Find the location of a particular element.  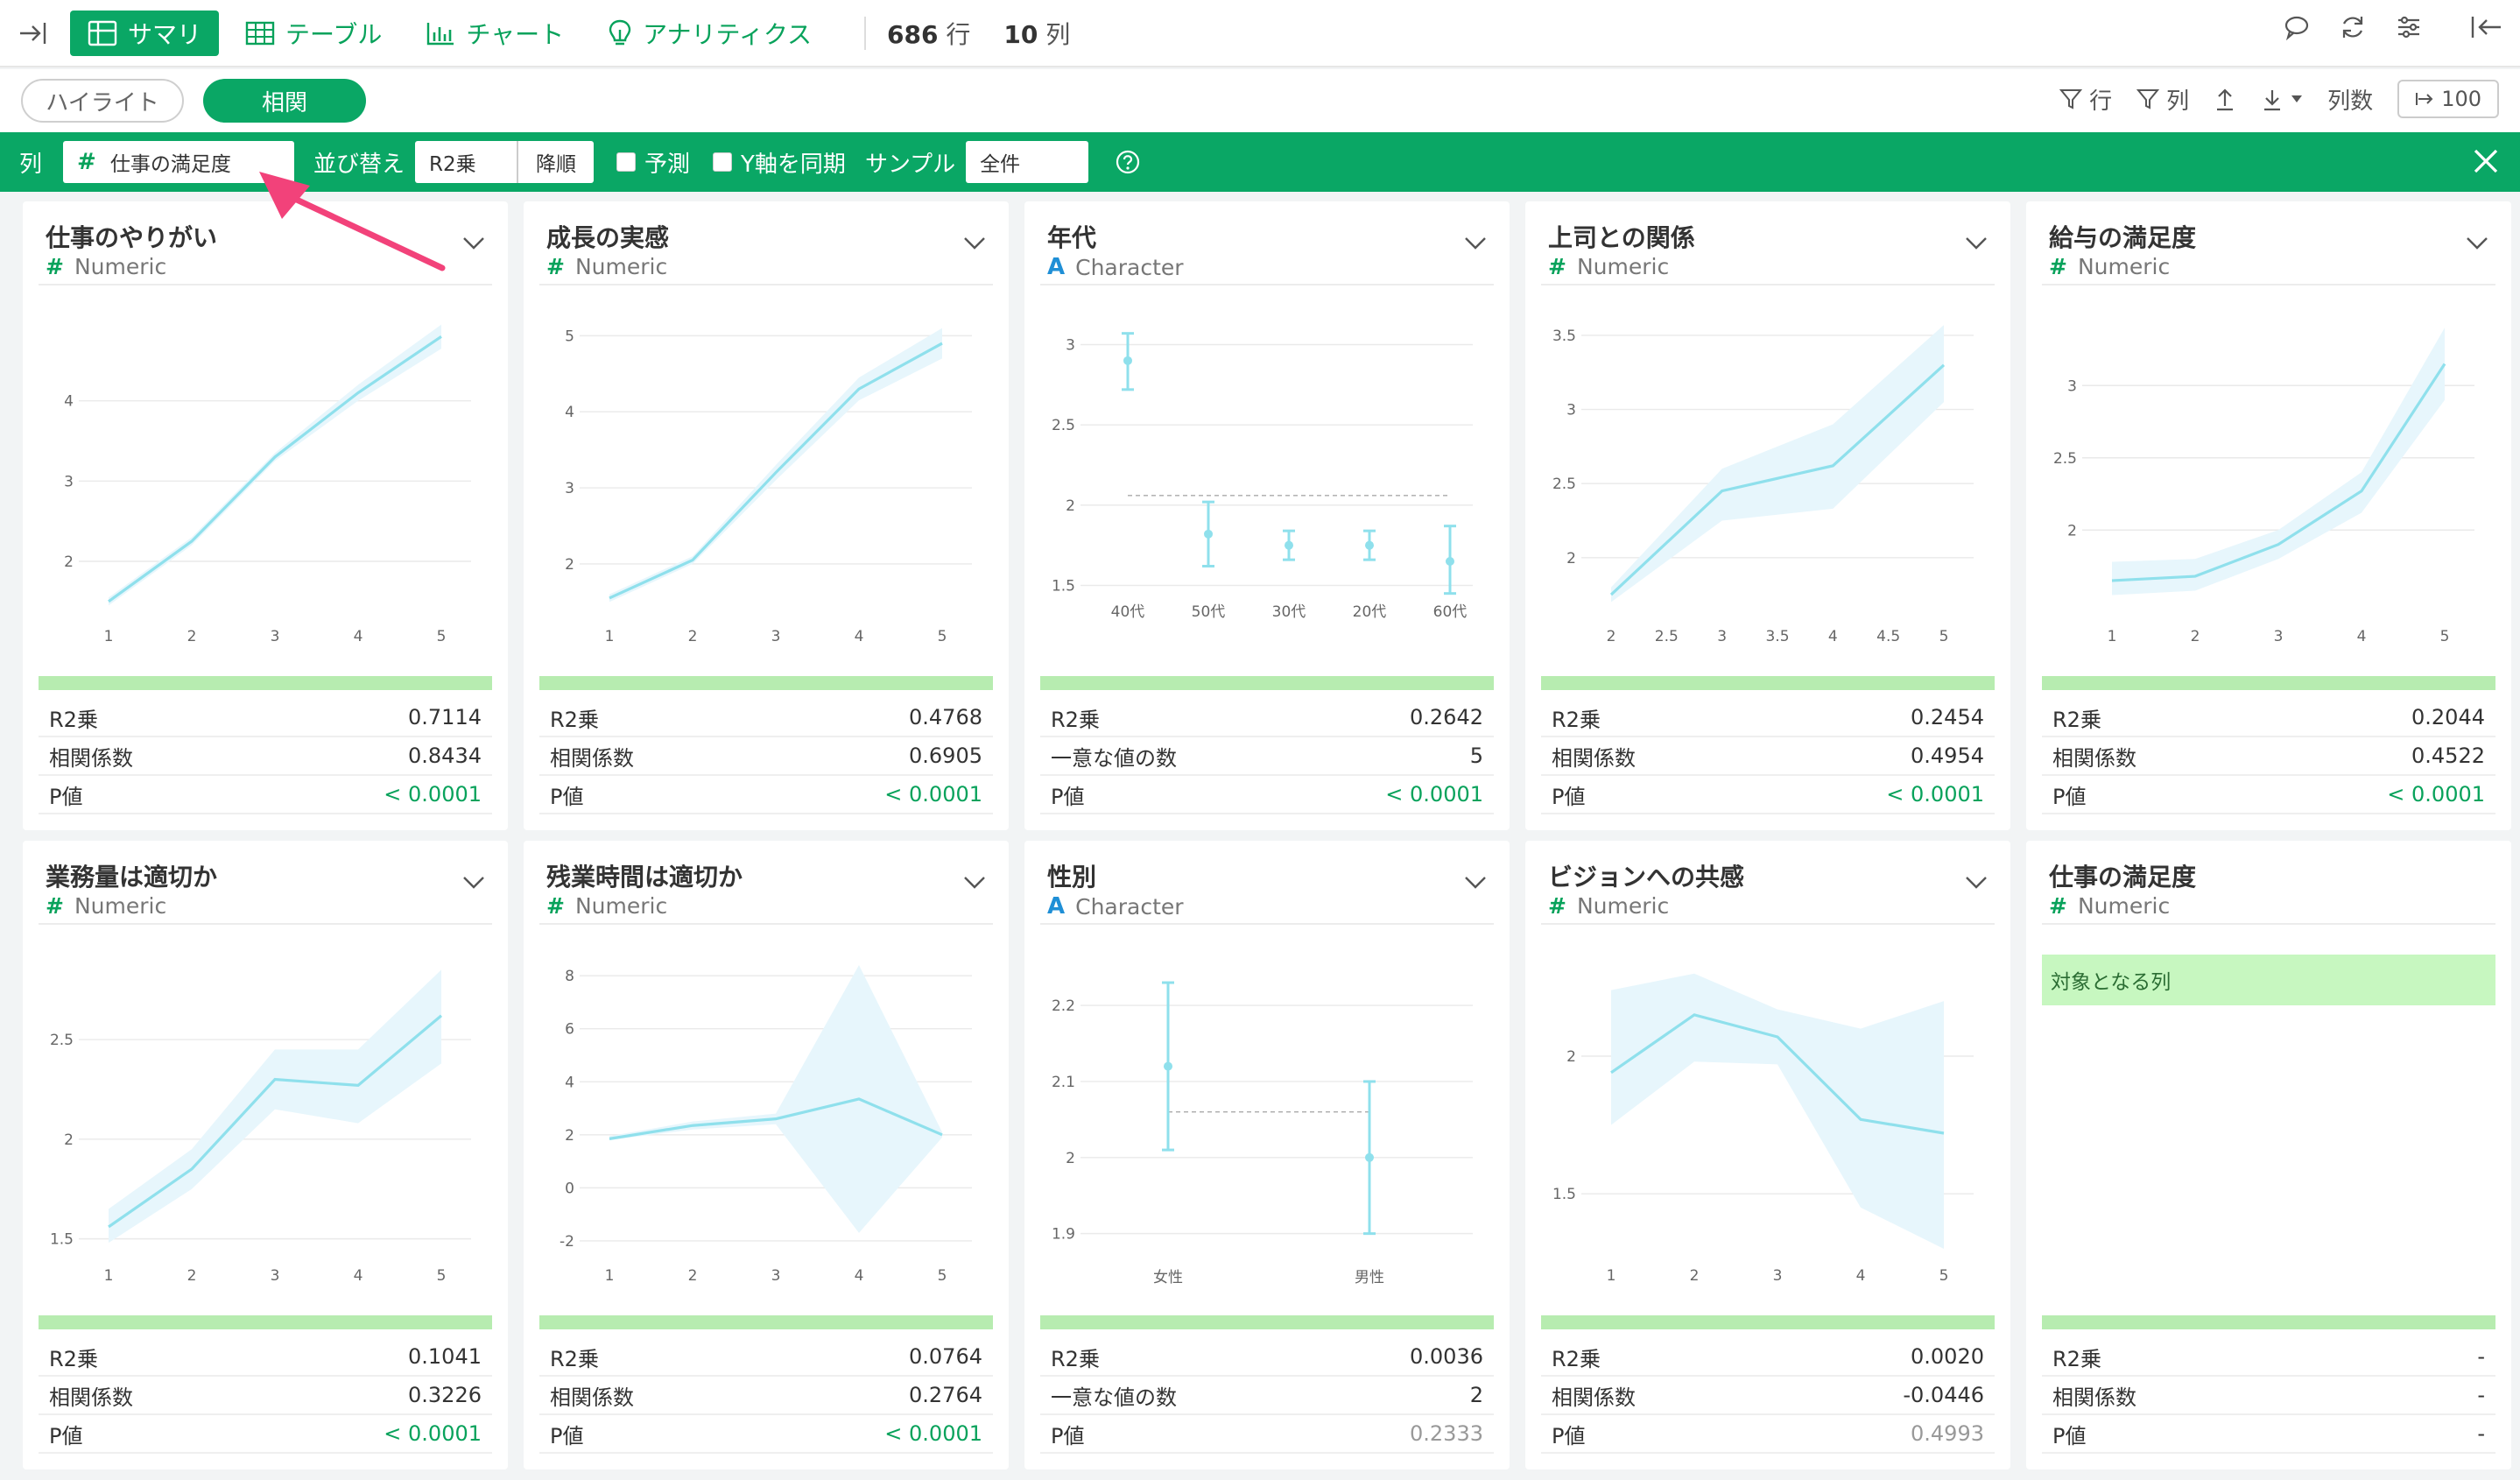

predict-checkbox: 予測 is located at coordinates (653, 162).